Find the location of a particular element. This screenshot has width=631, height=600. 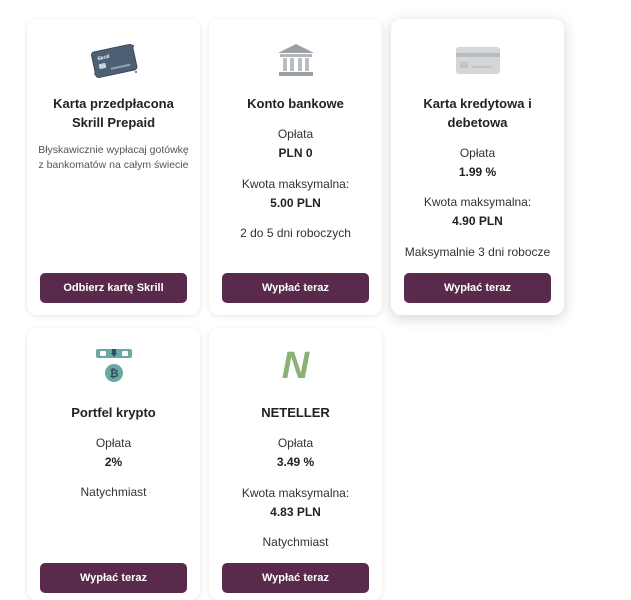

credit-card-icon is located at coordinates (477, 60).